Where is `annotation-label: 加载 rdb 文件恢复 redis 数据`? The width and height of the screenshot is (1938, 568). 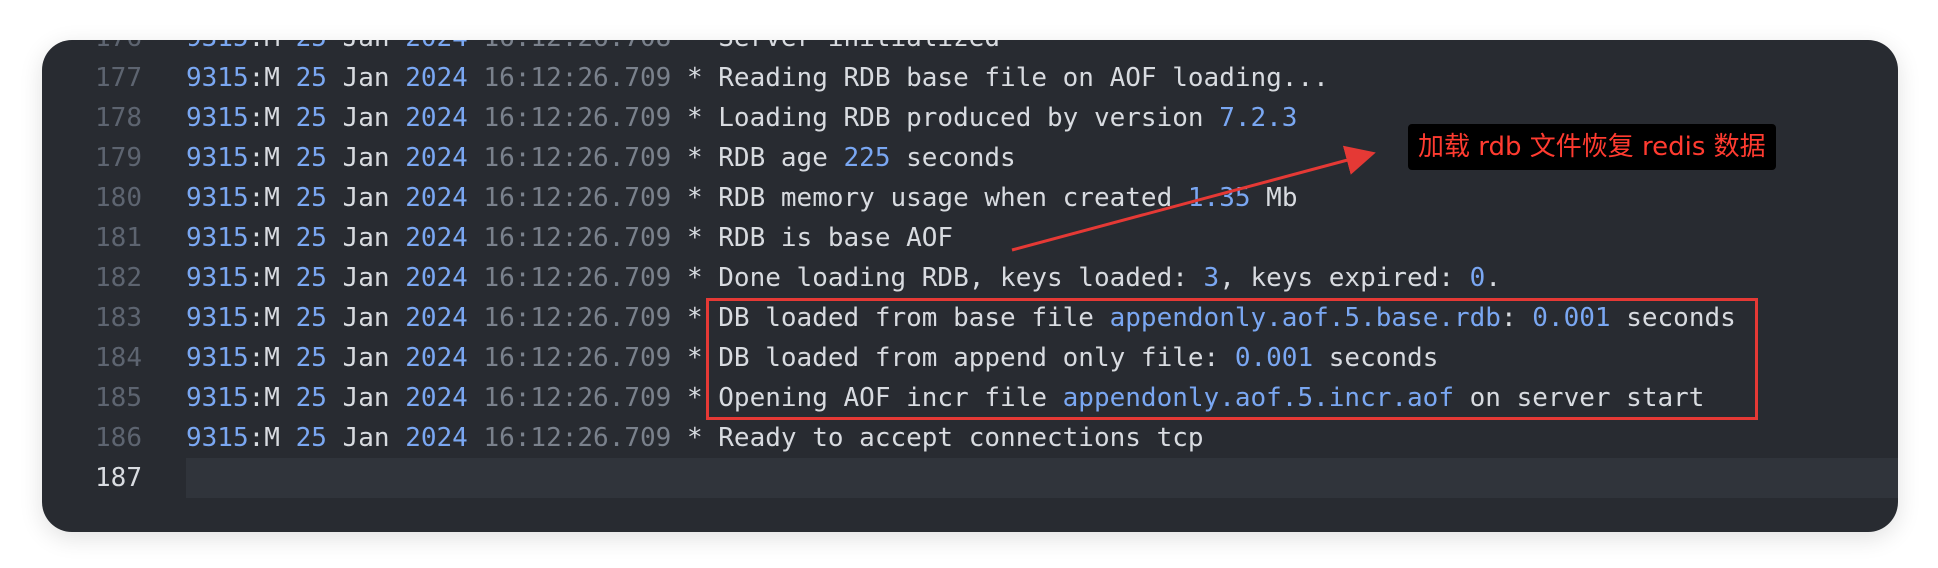 annotation-label: 加载 rdb 文件恢复 redis 数据 is located at coordinates (1592, 147).